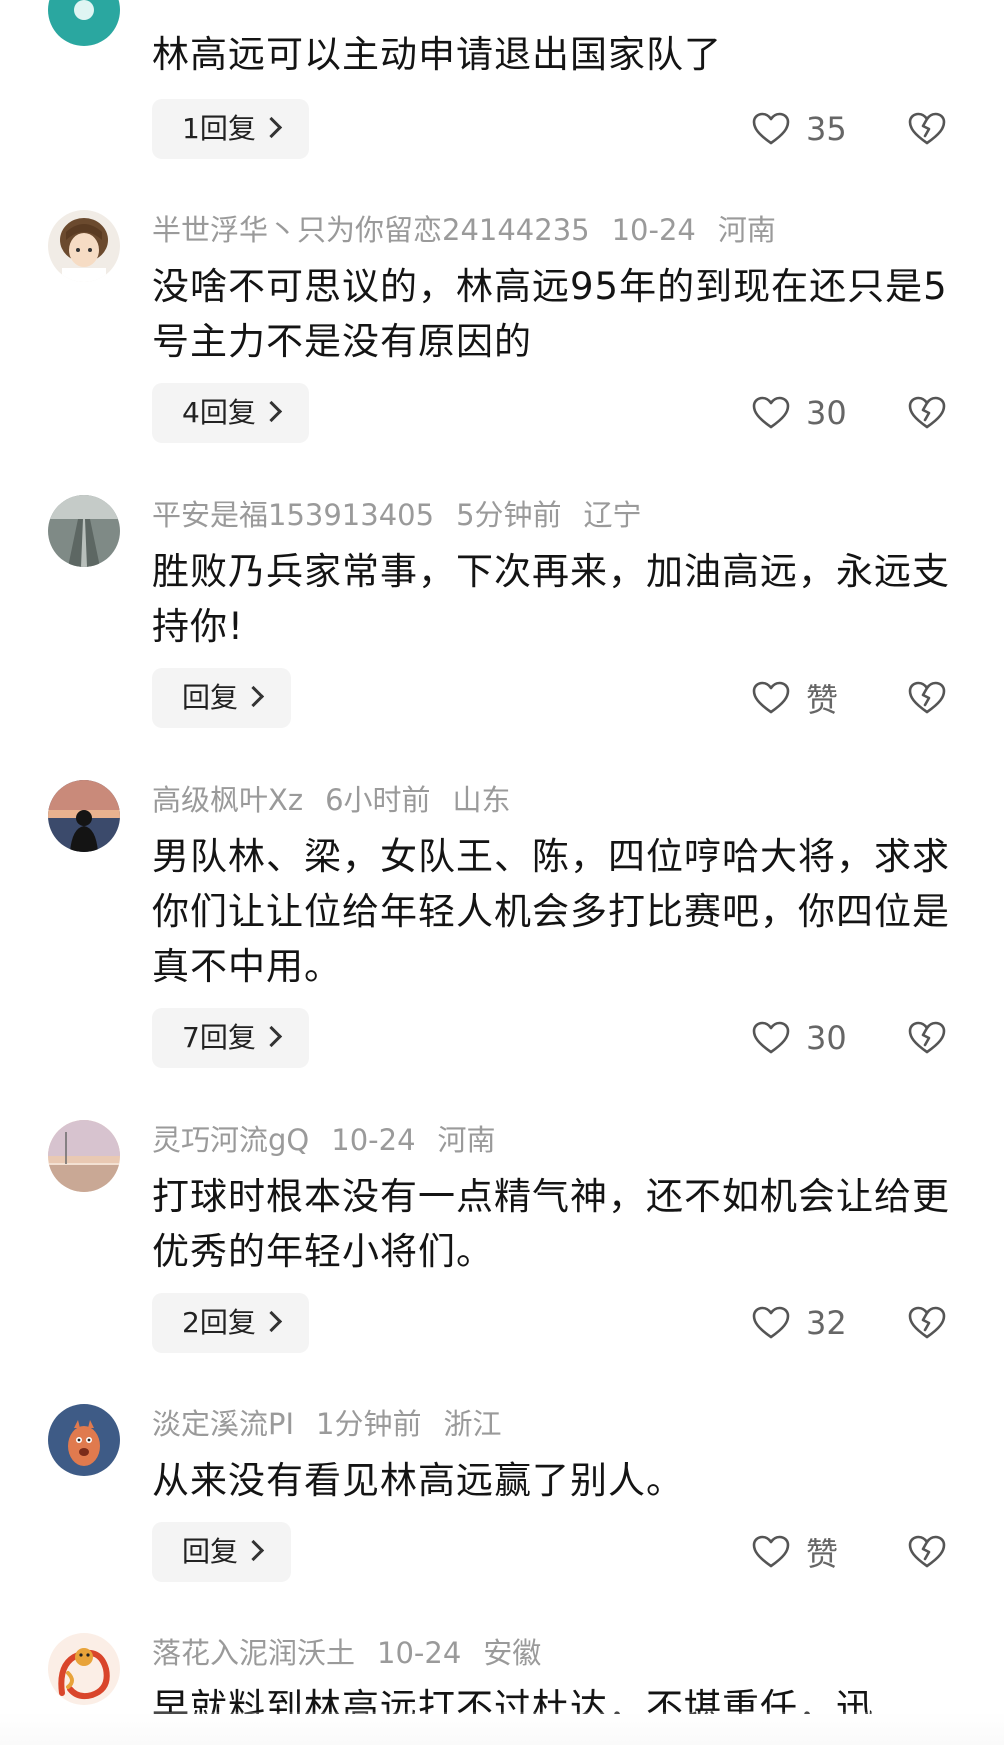  Describe the element at coordinates (418, 1480) in the screenshot. I see `comment-text: 从来没有看见林高远赢了别人。` at that location.